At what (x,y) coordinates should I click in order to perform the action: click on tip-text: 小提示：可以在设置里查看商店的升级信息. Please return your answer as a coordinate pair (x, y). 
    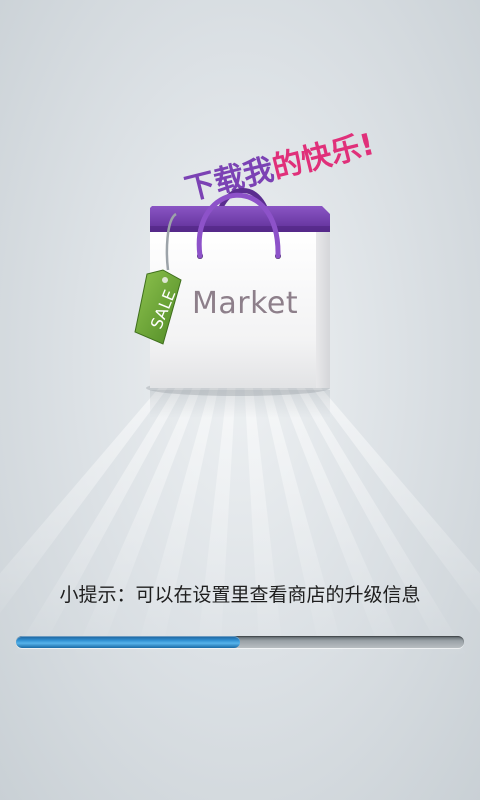
    Looking at the image, I should click on (240, 595).